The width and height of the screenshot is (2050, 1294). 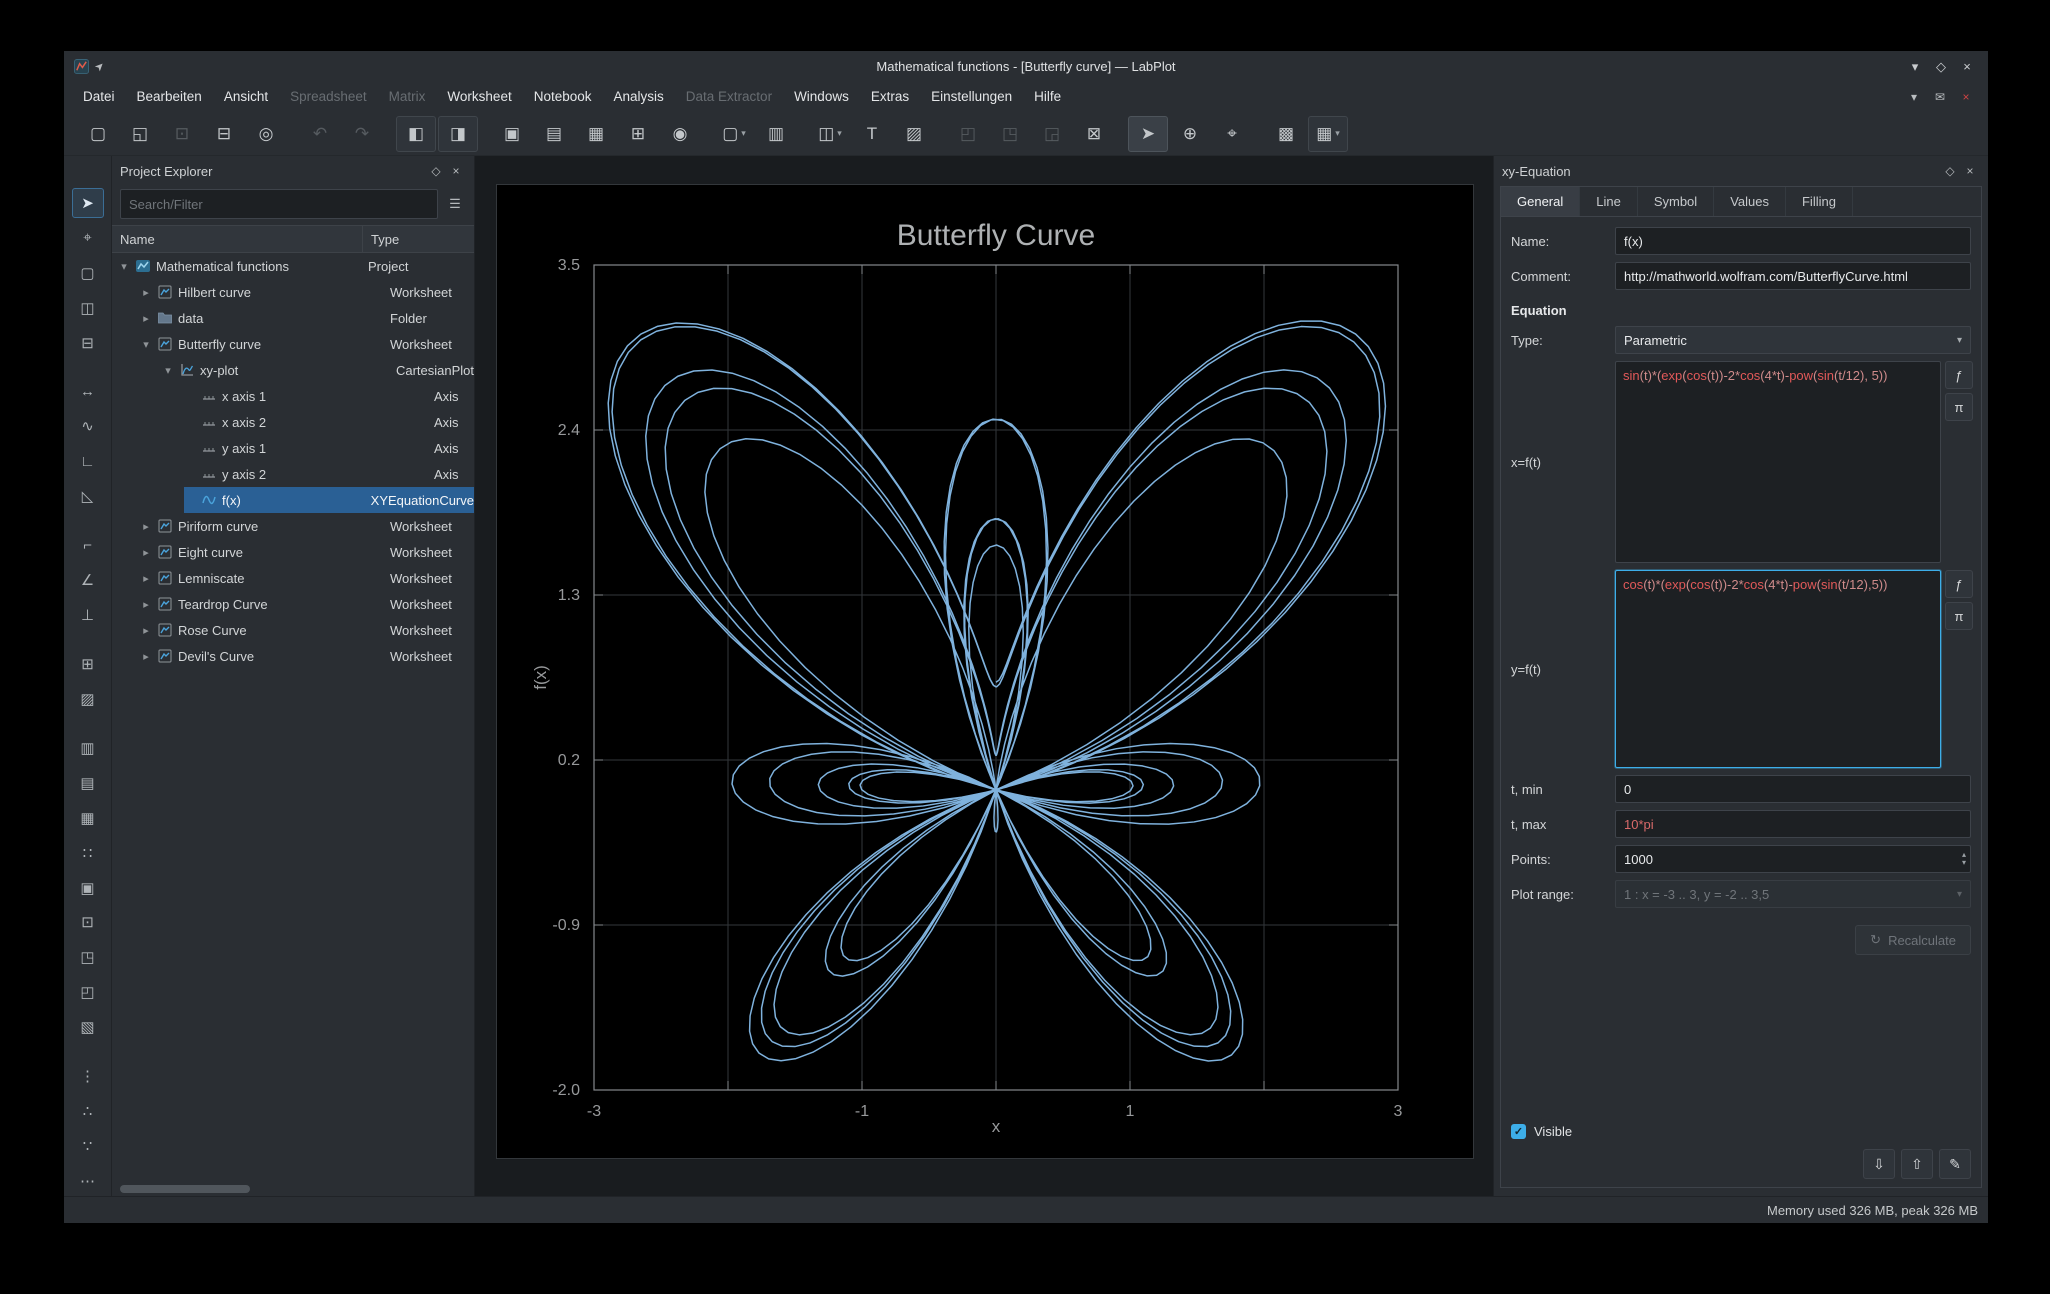 What do you see at coordinates (596, 134) in the screenshot?
I see `new-matrix-button: ▦` at bounding box center [596, 134].